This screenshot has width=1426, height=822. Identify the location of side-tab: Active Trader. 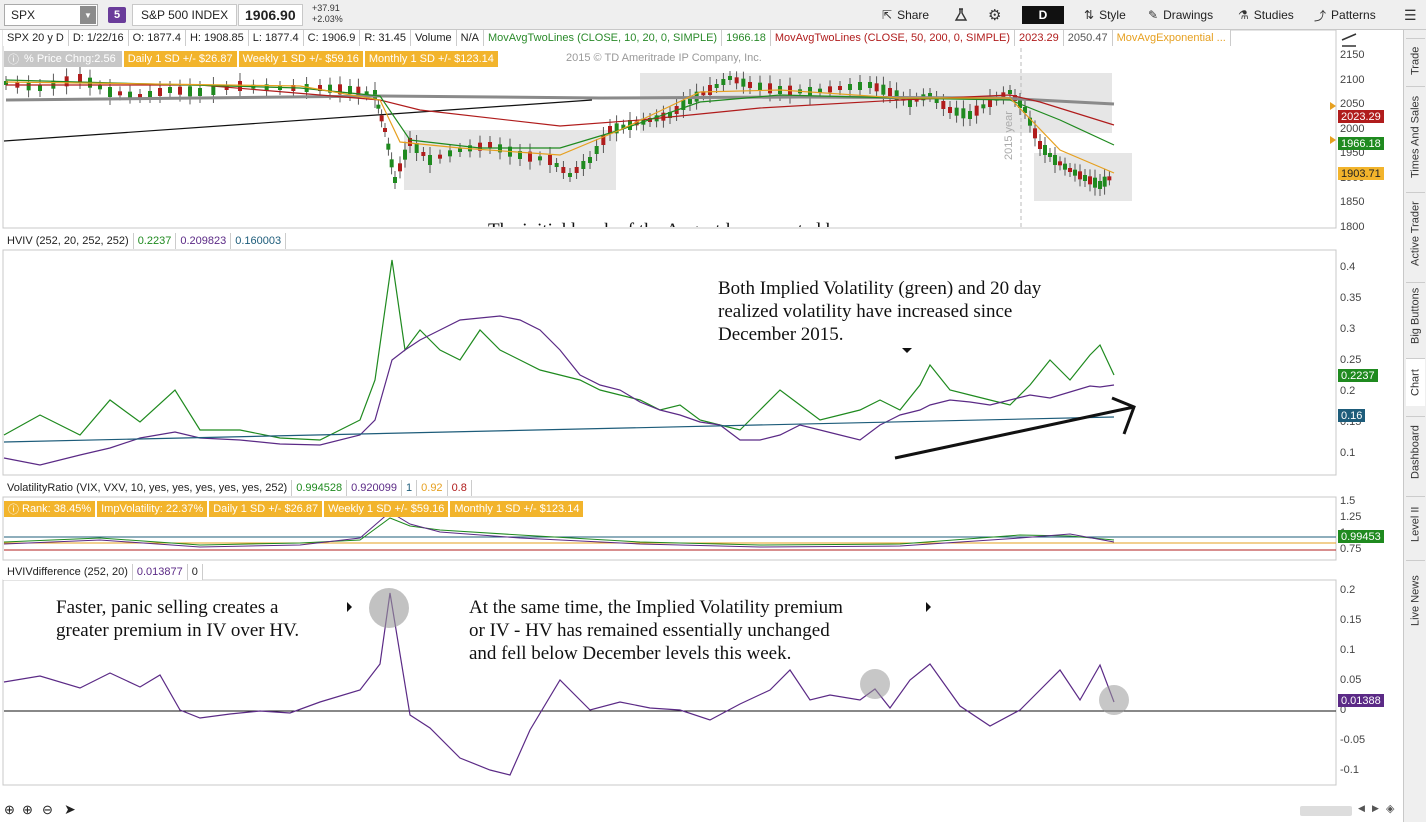
(1415, 233).